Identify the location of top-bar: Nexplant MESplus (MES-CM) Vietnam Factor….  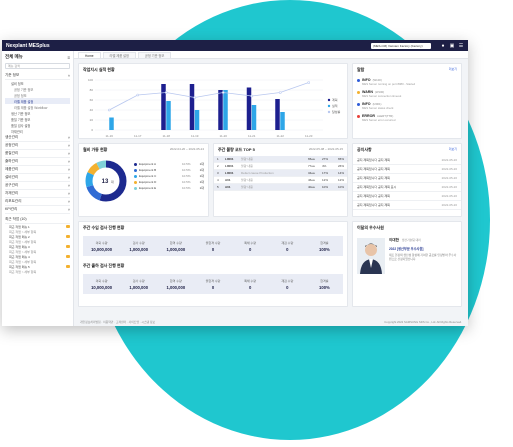
(235, 45).